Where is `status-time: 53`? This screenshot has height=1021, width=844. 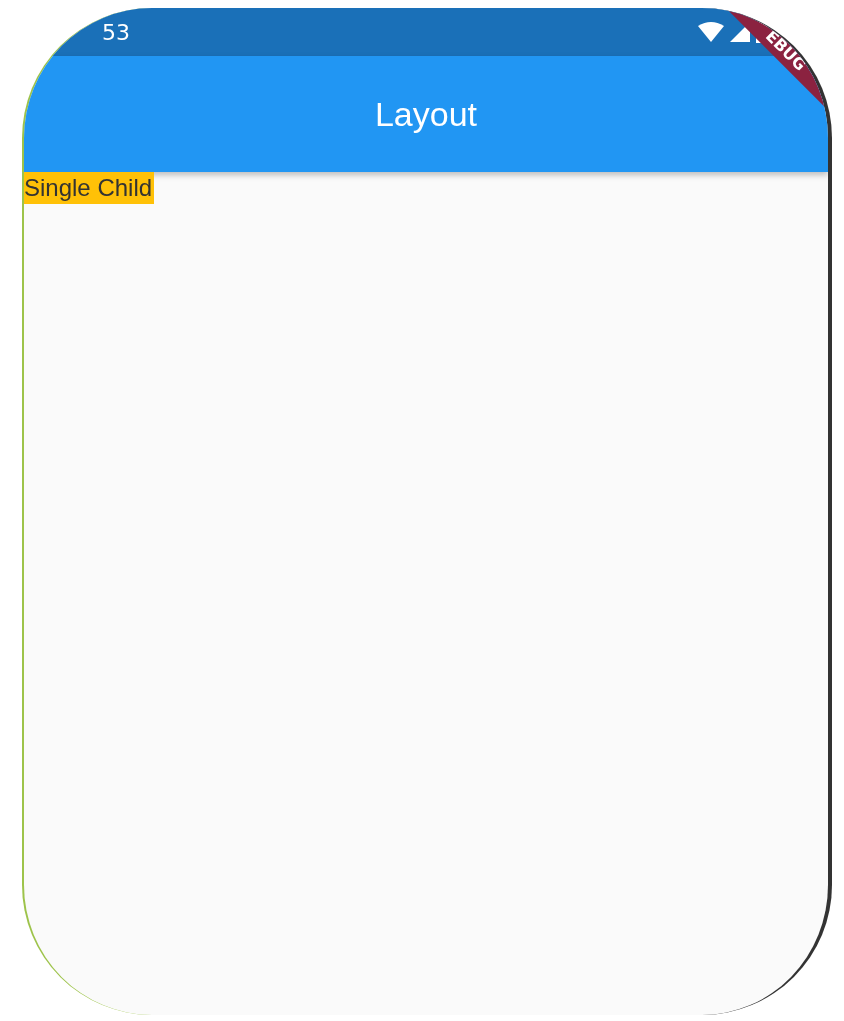 status-time: 53 is located at coordinates (116, 32).